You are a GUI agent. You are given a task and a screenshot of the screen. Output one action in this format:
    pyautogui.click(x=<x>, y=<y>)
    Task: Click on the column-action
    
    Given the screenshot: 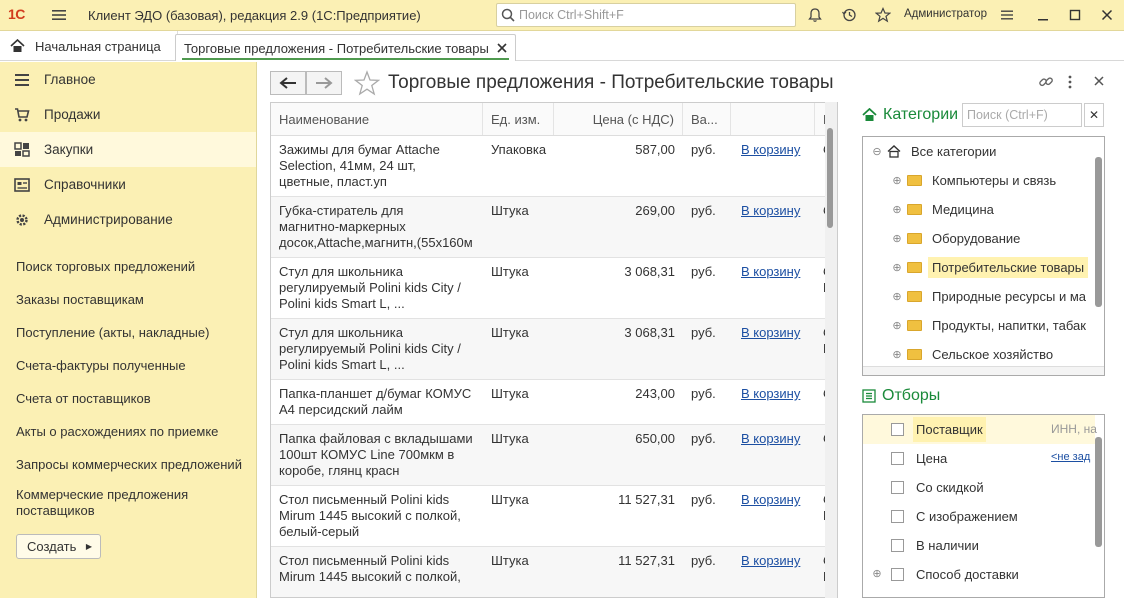 What is the action you would take?
    pyautogui.click(x=773, y=119)
    